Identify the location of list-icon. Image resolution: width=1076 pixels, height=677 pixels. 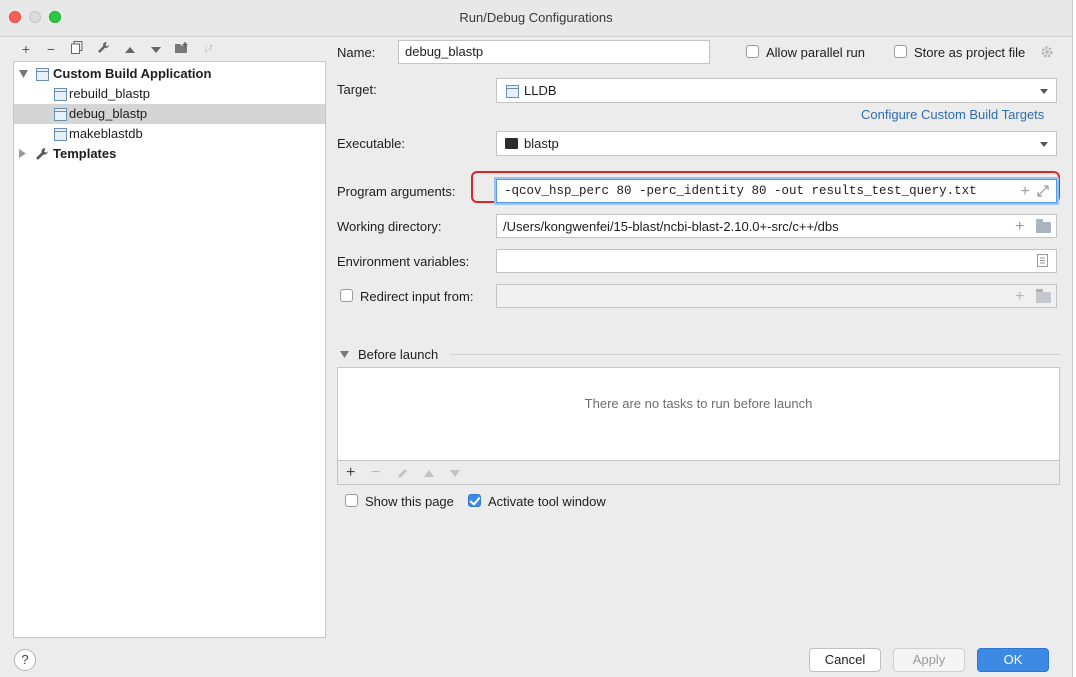
(1042, 260).